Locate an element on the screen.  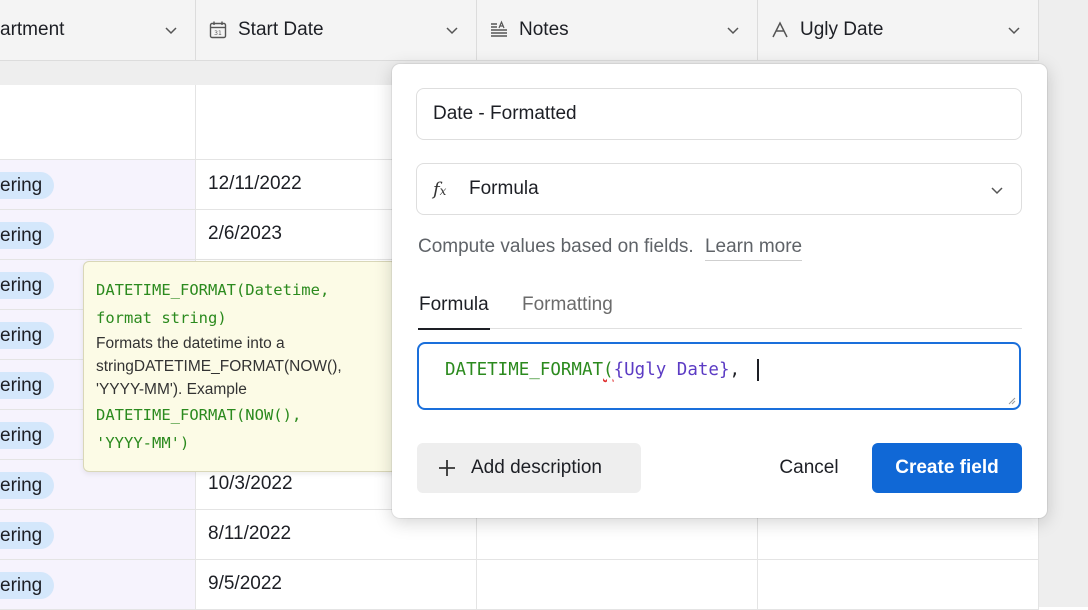
description-line: stringDATETIME_FORMAT(NOW(), is located at coordinates (219, 366).